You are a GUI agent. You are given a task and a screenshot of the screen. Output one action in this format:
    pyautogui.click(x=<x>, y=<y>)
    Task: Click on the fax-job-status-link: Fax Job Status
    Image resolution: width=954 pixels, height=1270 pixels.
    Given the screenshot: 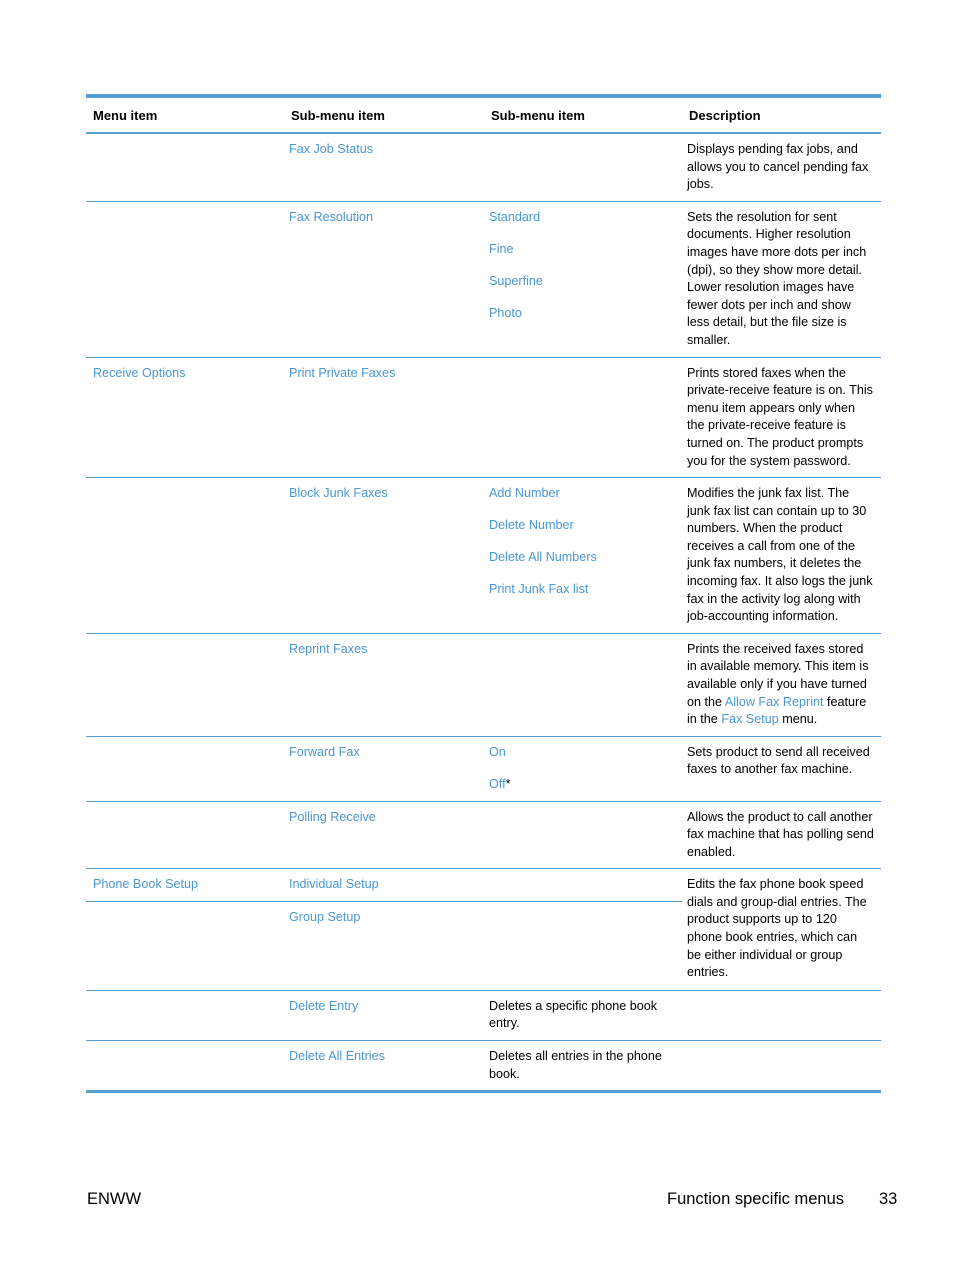 What is the action you would take?
    pyautogui.click(x=331, y=149)
    